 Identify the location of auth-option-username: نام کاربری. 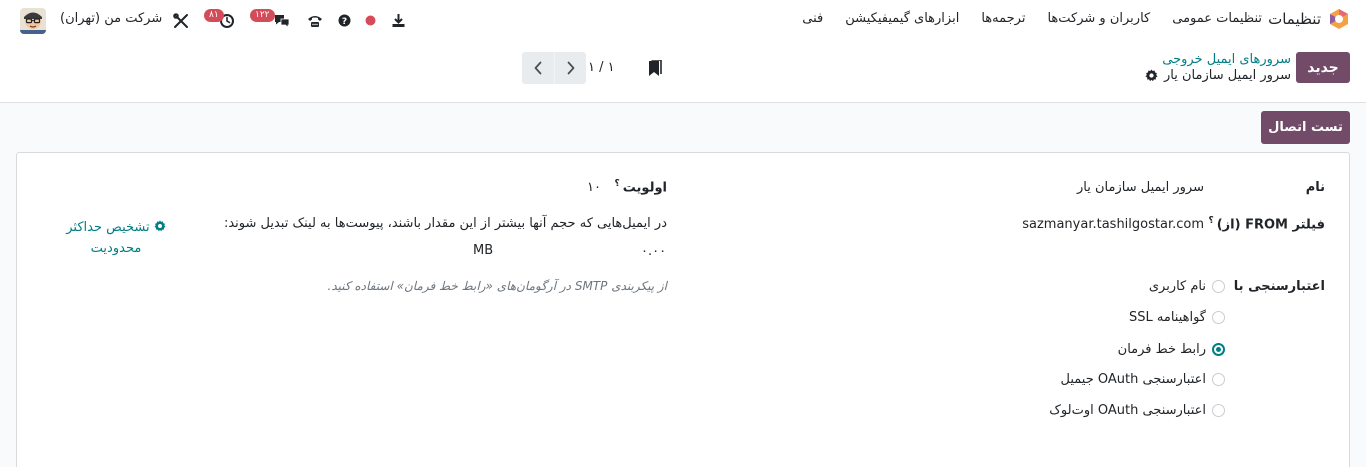
(1187, 286).